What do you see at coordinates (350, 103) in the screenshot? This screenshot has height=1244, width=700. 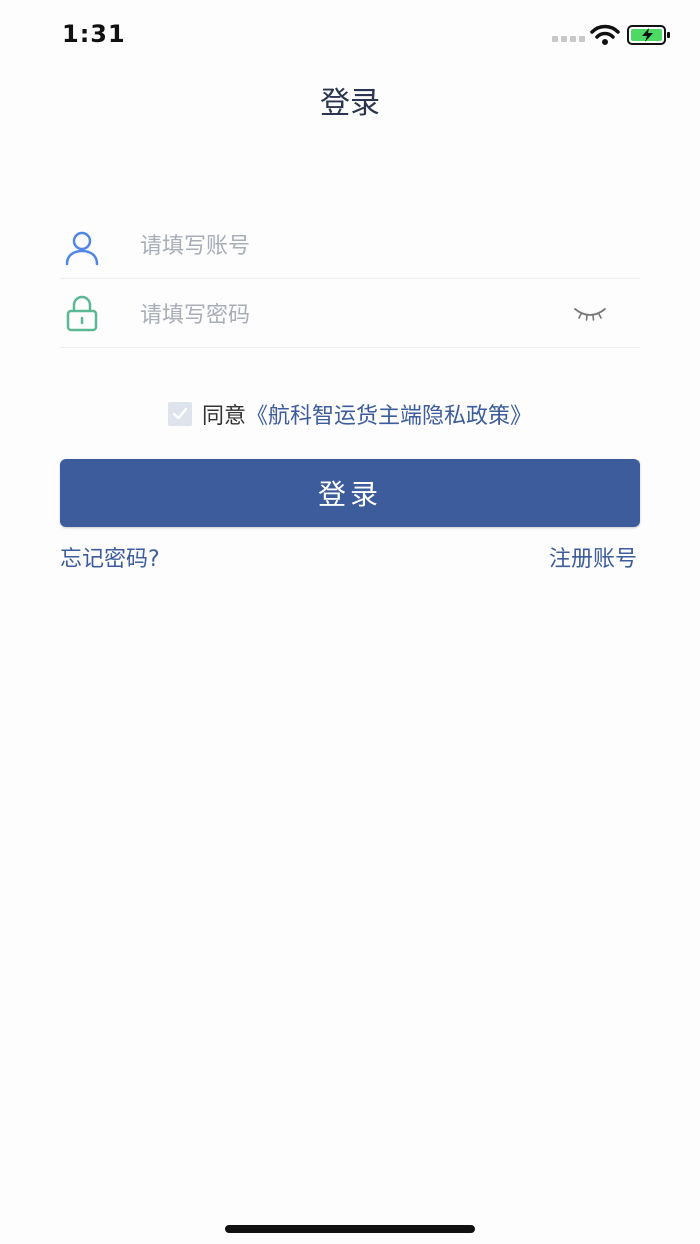 I see `page-title: 登录` at bounding box center [350, 103].